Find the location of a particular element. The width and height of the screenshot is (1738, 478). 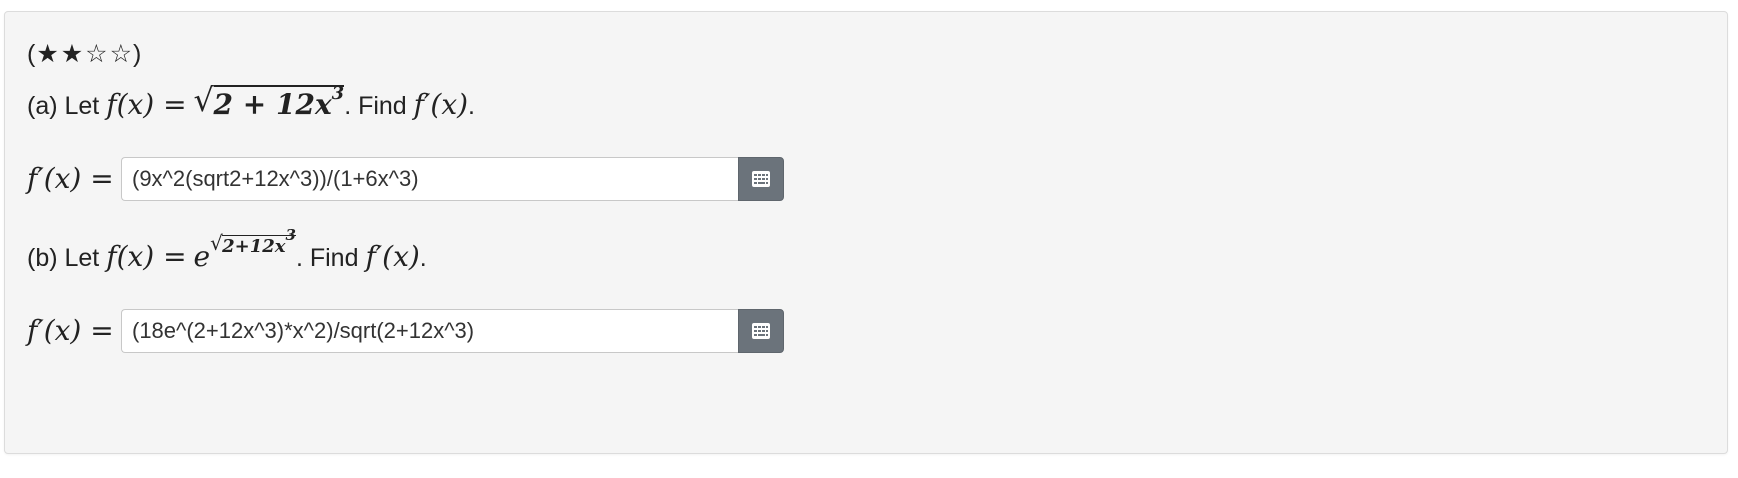

part-b-radicand: 2+12x is located at coordinates (254, 246).